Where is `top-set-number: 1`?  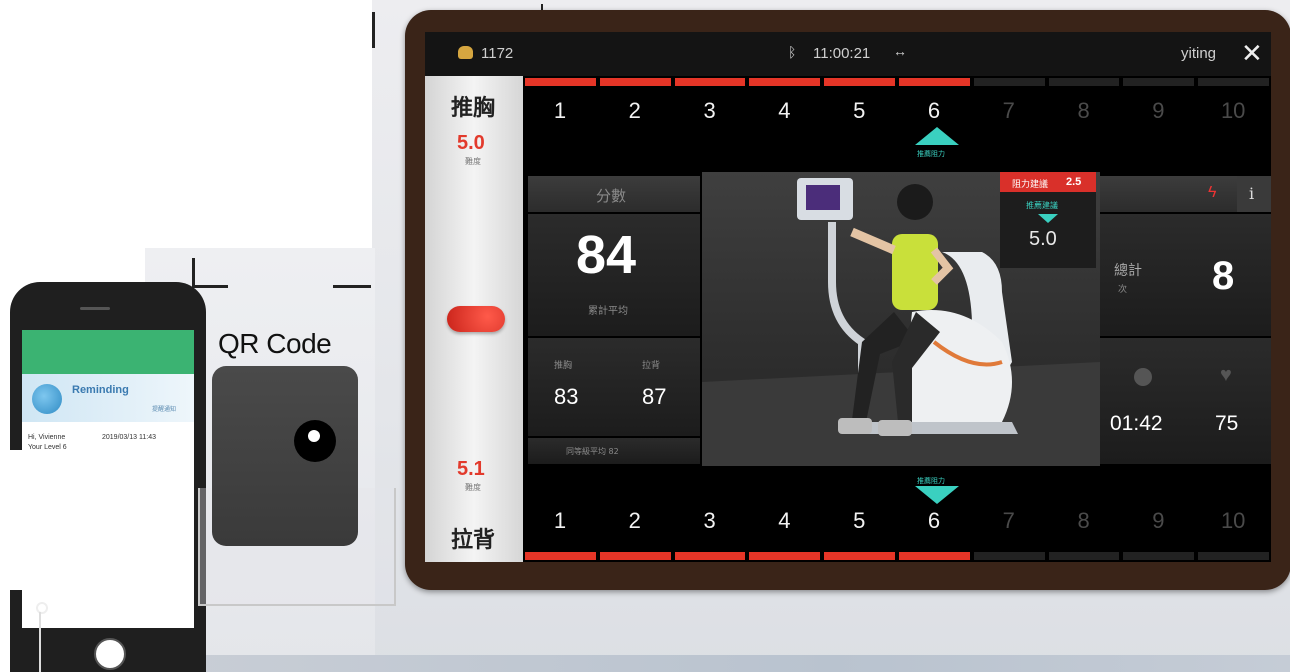 top-set-number: 1 is located at coordinates (560, 111).